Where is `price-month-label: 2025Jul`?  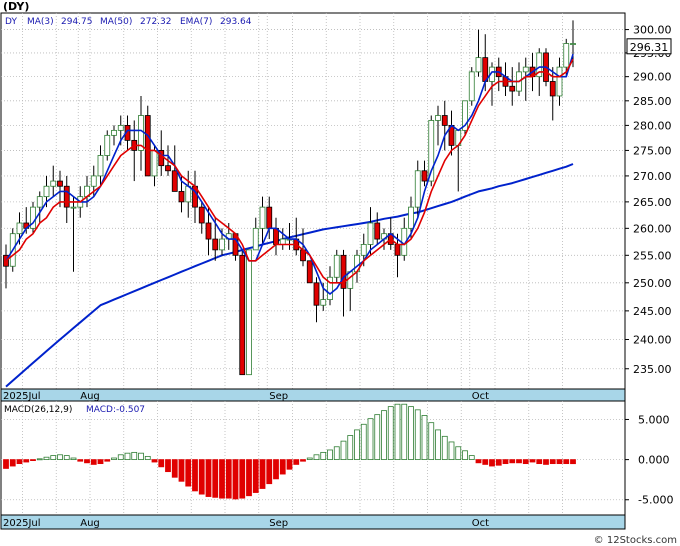
price-month-label: 2025Jul is located at coordinates (22, 396).